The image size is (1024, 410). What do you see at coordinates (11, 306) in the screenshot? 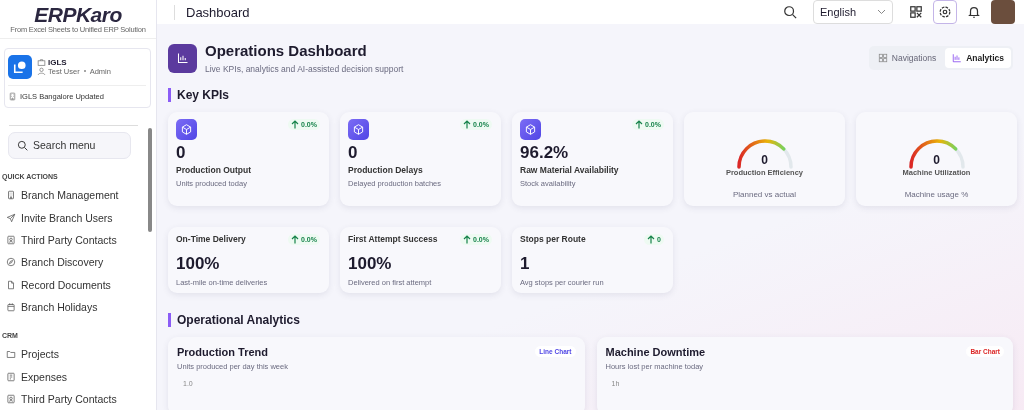
I see `calendar-icon` at bounding box center [11, 306].